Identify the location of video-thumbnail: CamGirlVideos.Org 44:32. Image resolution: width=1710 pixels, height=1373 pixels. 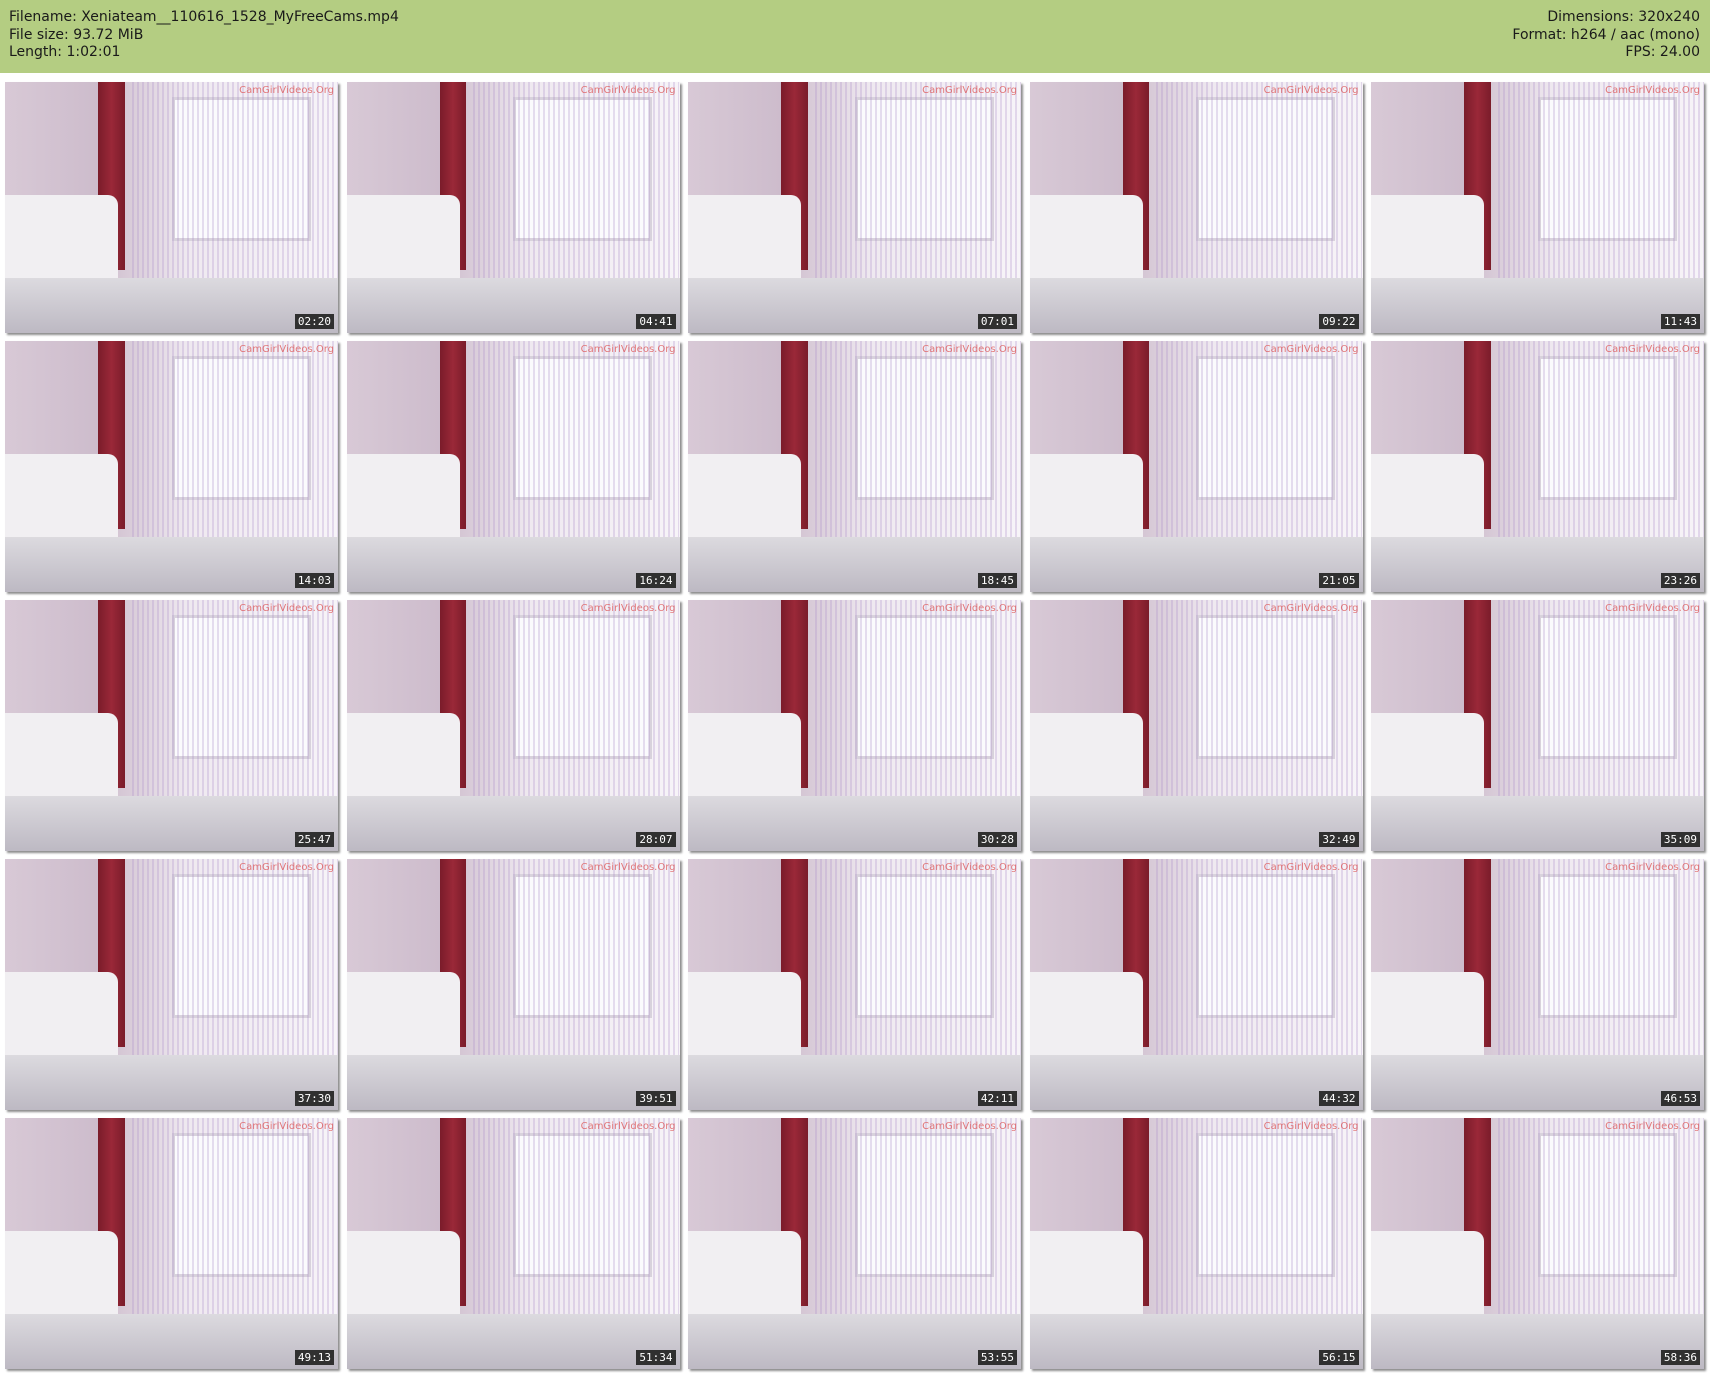
(1196, 984).